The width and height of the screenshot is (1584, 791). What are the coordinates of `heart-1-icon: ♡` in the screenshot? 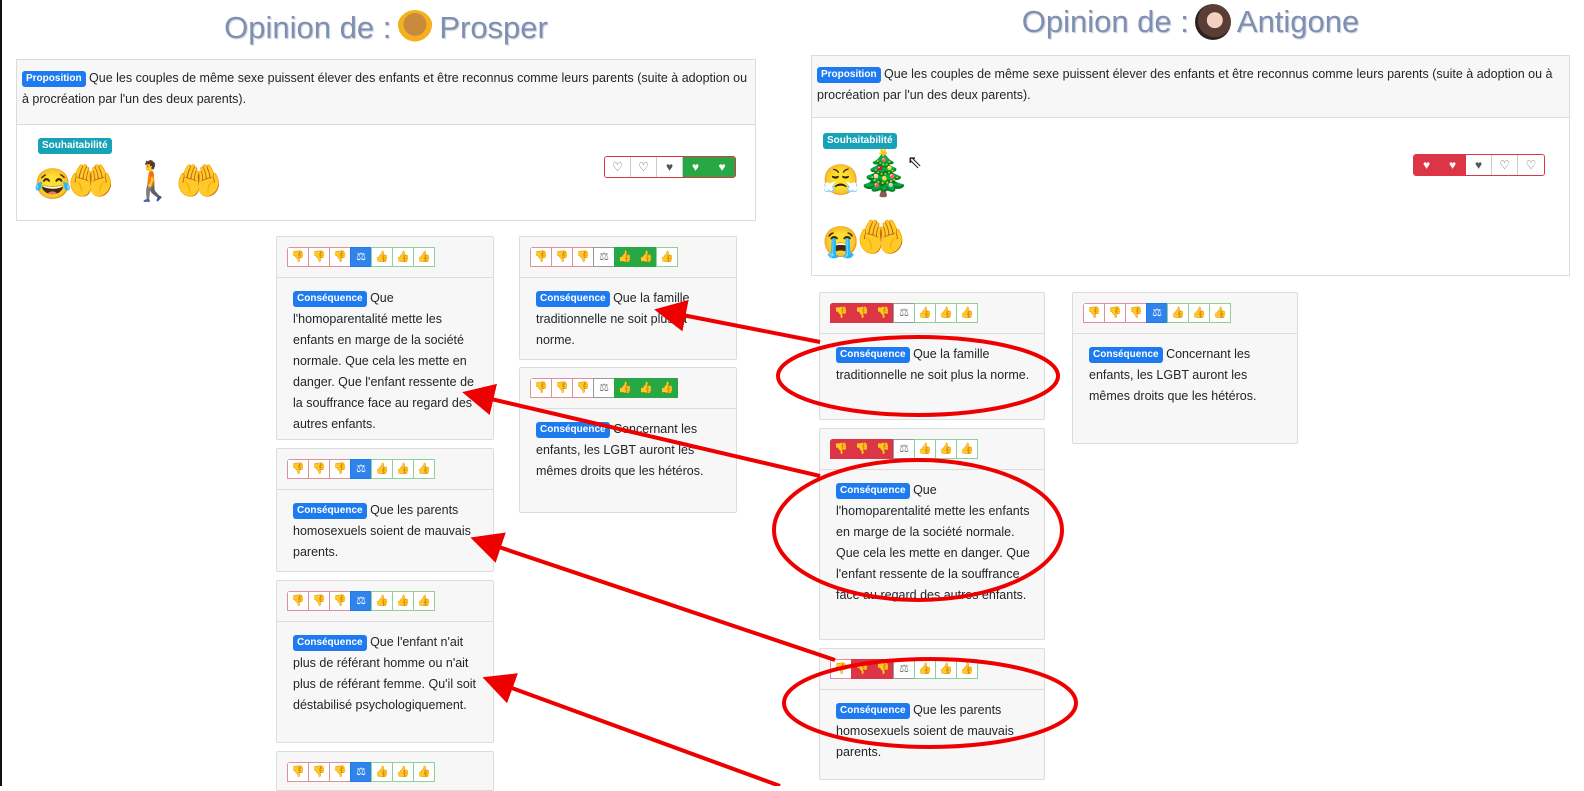 It's located at (618, 167).